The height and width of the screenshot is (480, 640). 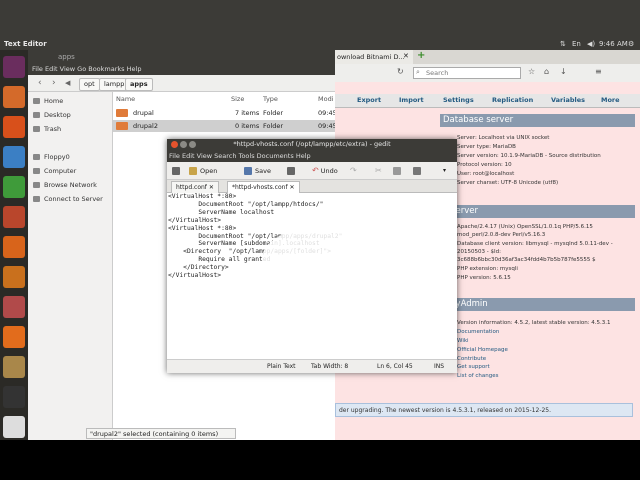 What do you see at coordinates (177, 171) in the screenshot?
I see `new-file-button` at bounding box center [177, 171].